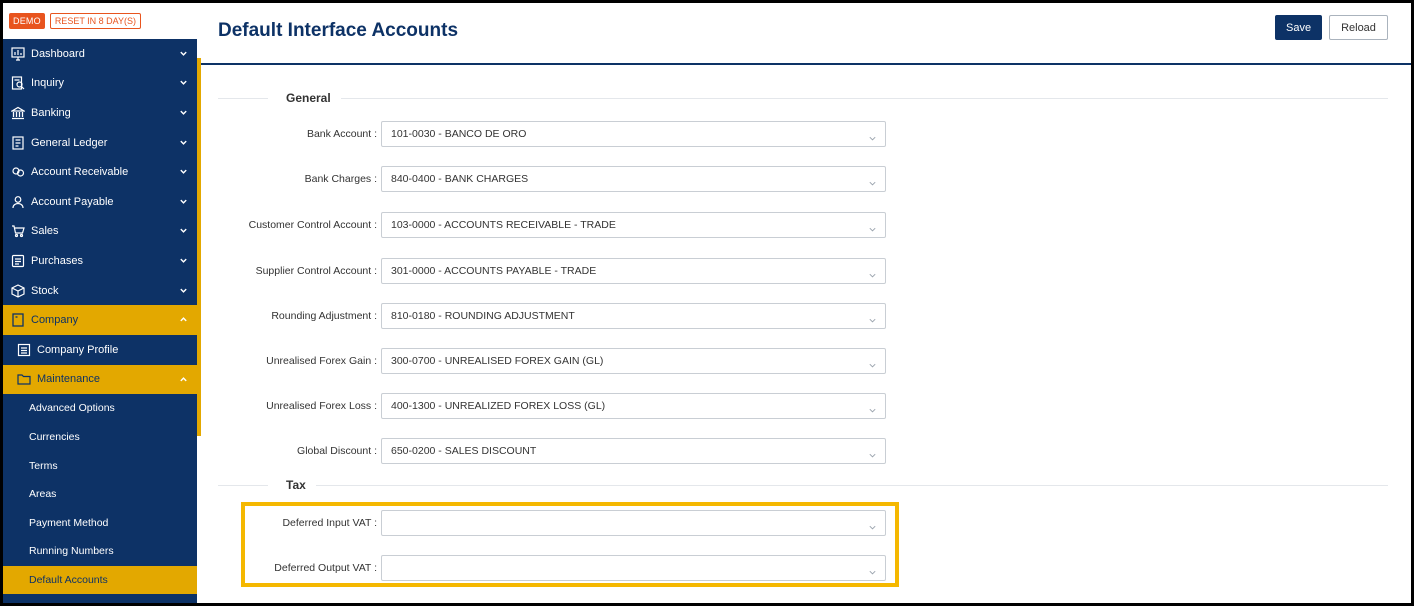 The height and width of the screenshot is (606, 1414). Describe the element at coordinates (95, 21) in the screenshot. I see `reset-badge: RESET IN 8 DAY(S)` at that location.